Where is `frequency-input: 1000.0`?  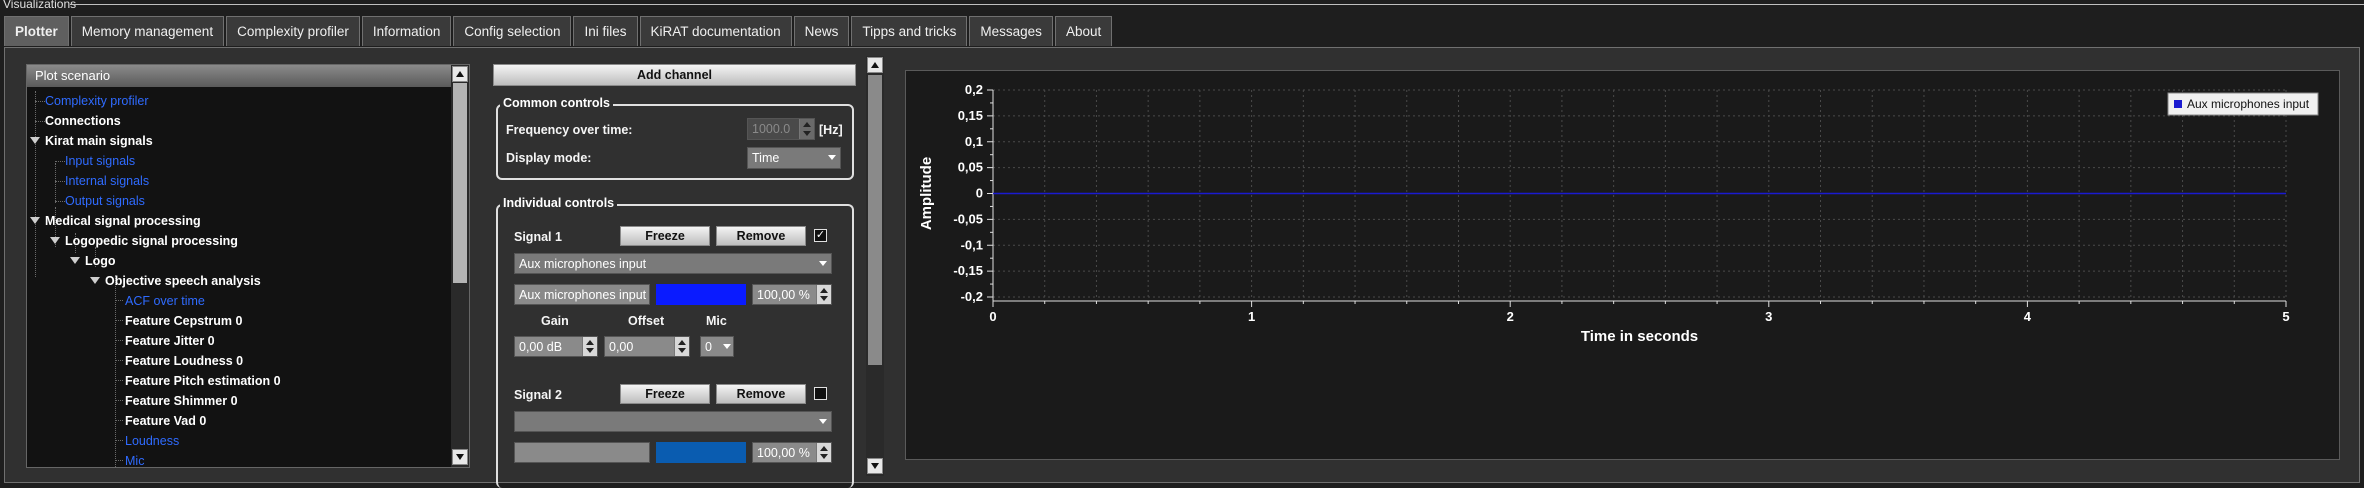
frequency-input: 1000.0 is located at coordinates (781, 129).